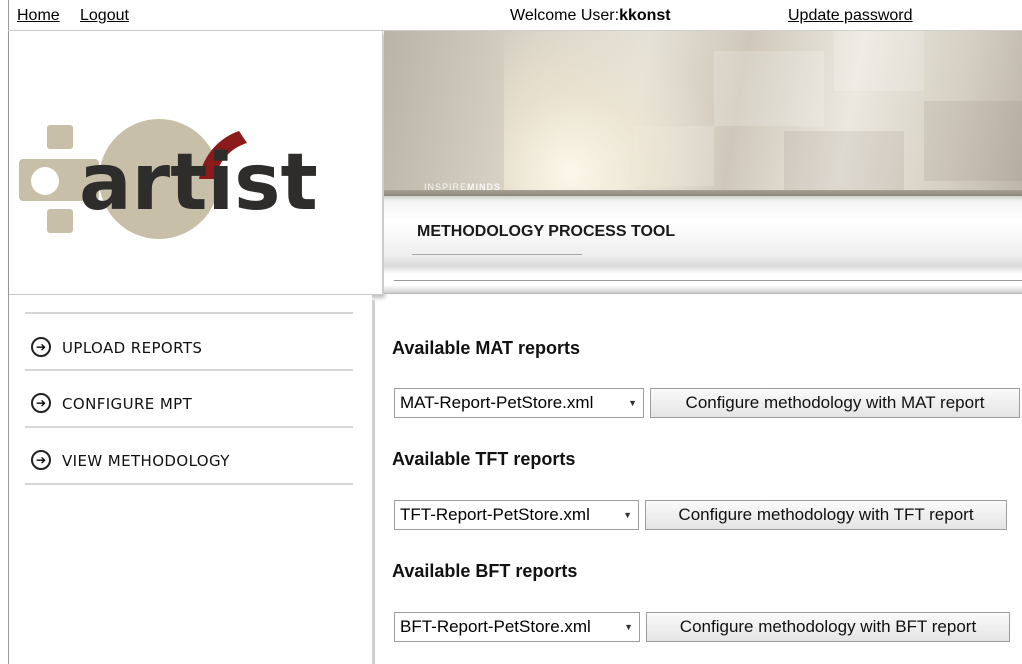 The height and width of the screenshot is (664, 1022). What do you see at coordinates (373, 482) in the screenshot?
I see `sidebar-border` at bounding box center [373, 482].